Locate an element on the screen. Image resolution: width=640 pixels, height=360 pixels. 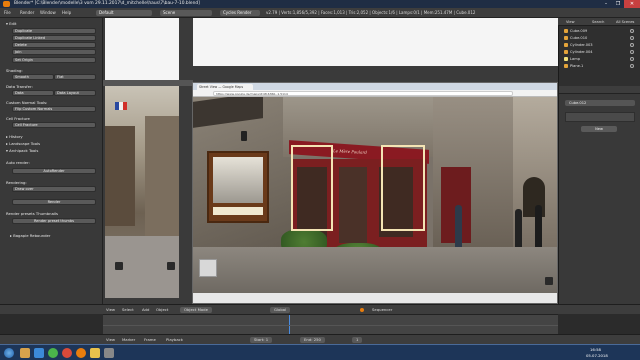
flag-icon is located at coordinates (121, 106).